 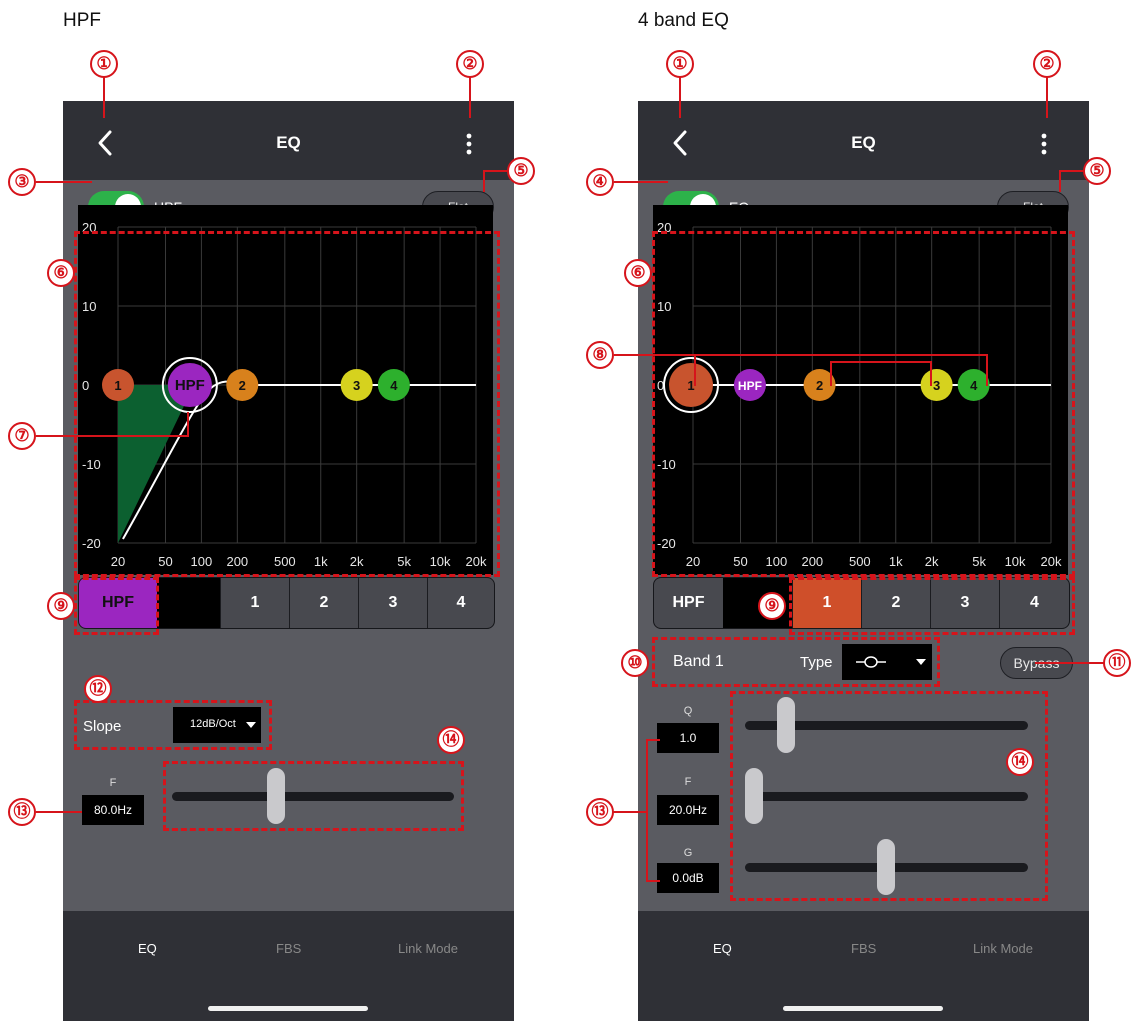 I want to click on q-label: Q, so click(x=688, y=711).